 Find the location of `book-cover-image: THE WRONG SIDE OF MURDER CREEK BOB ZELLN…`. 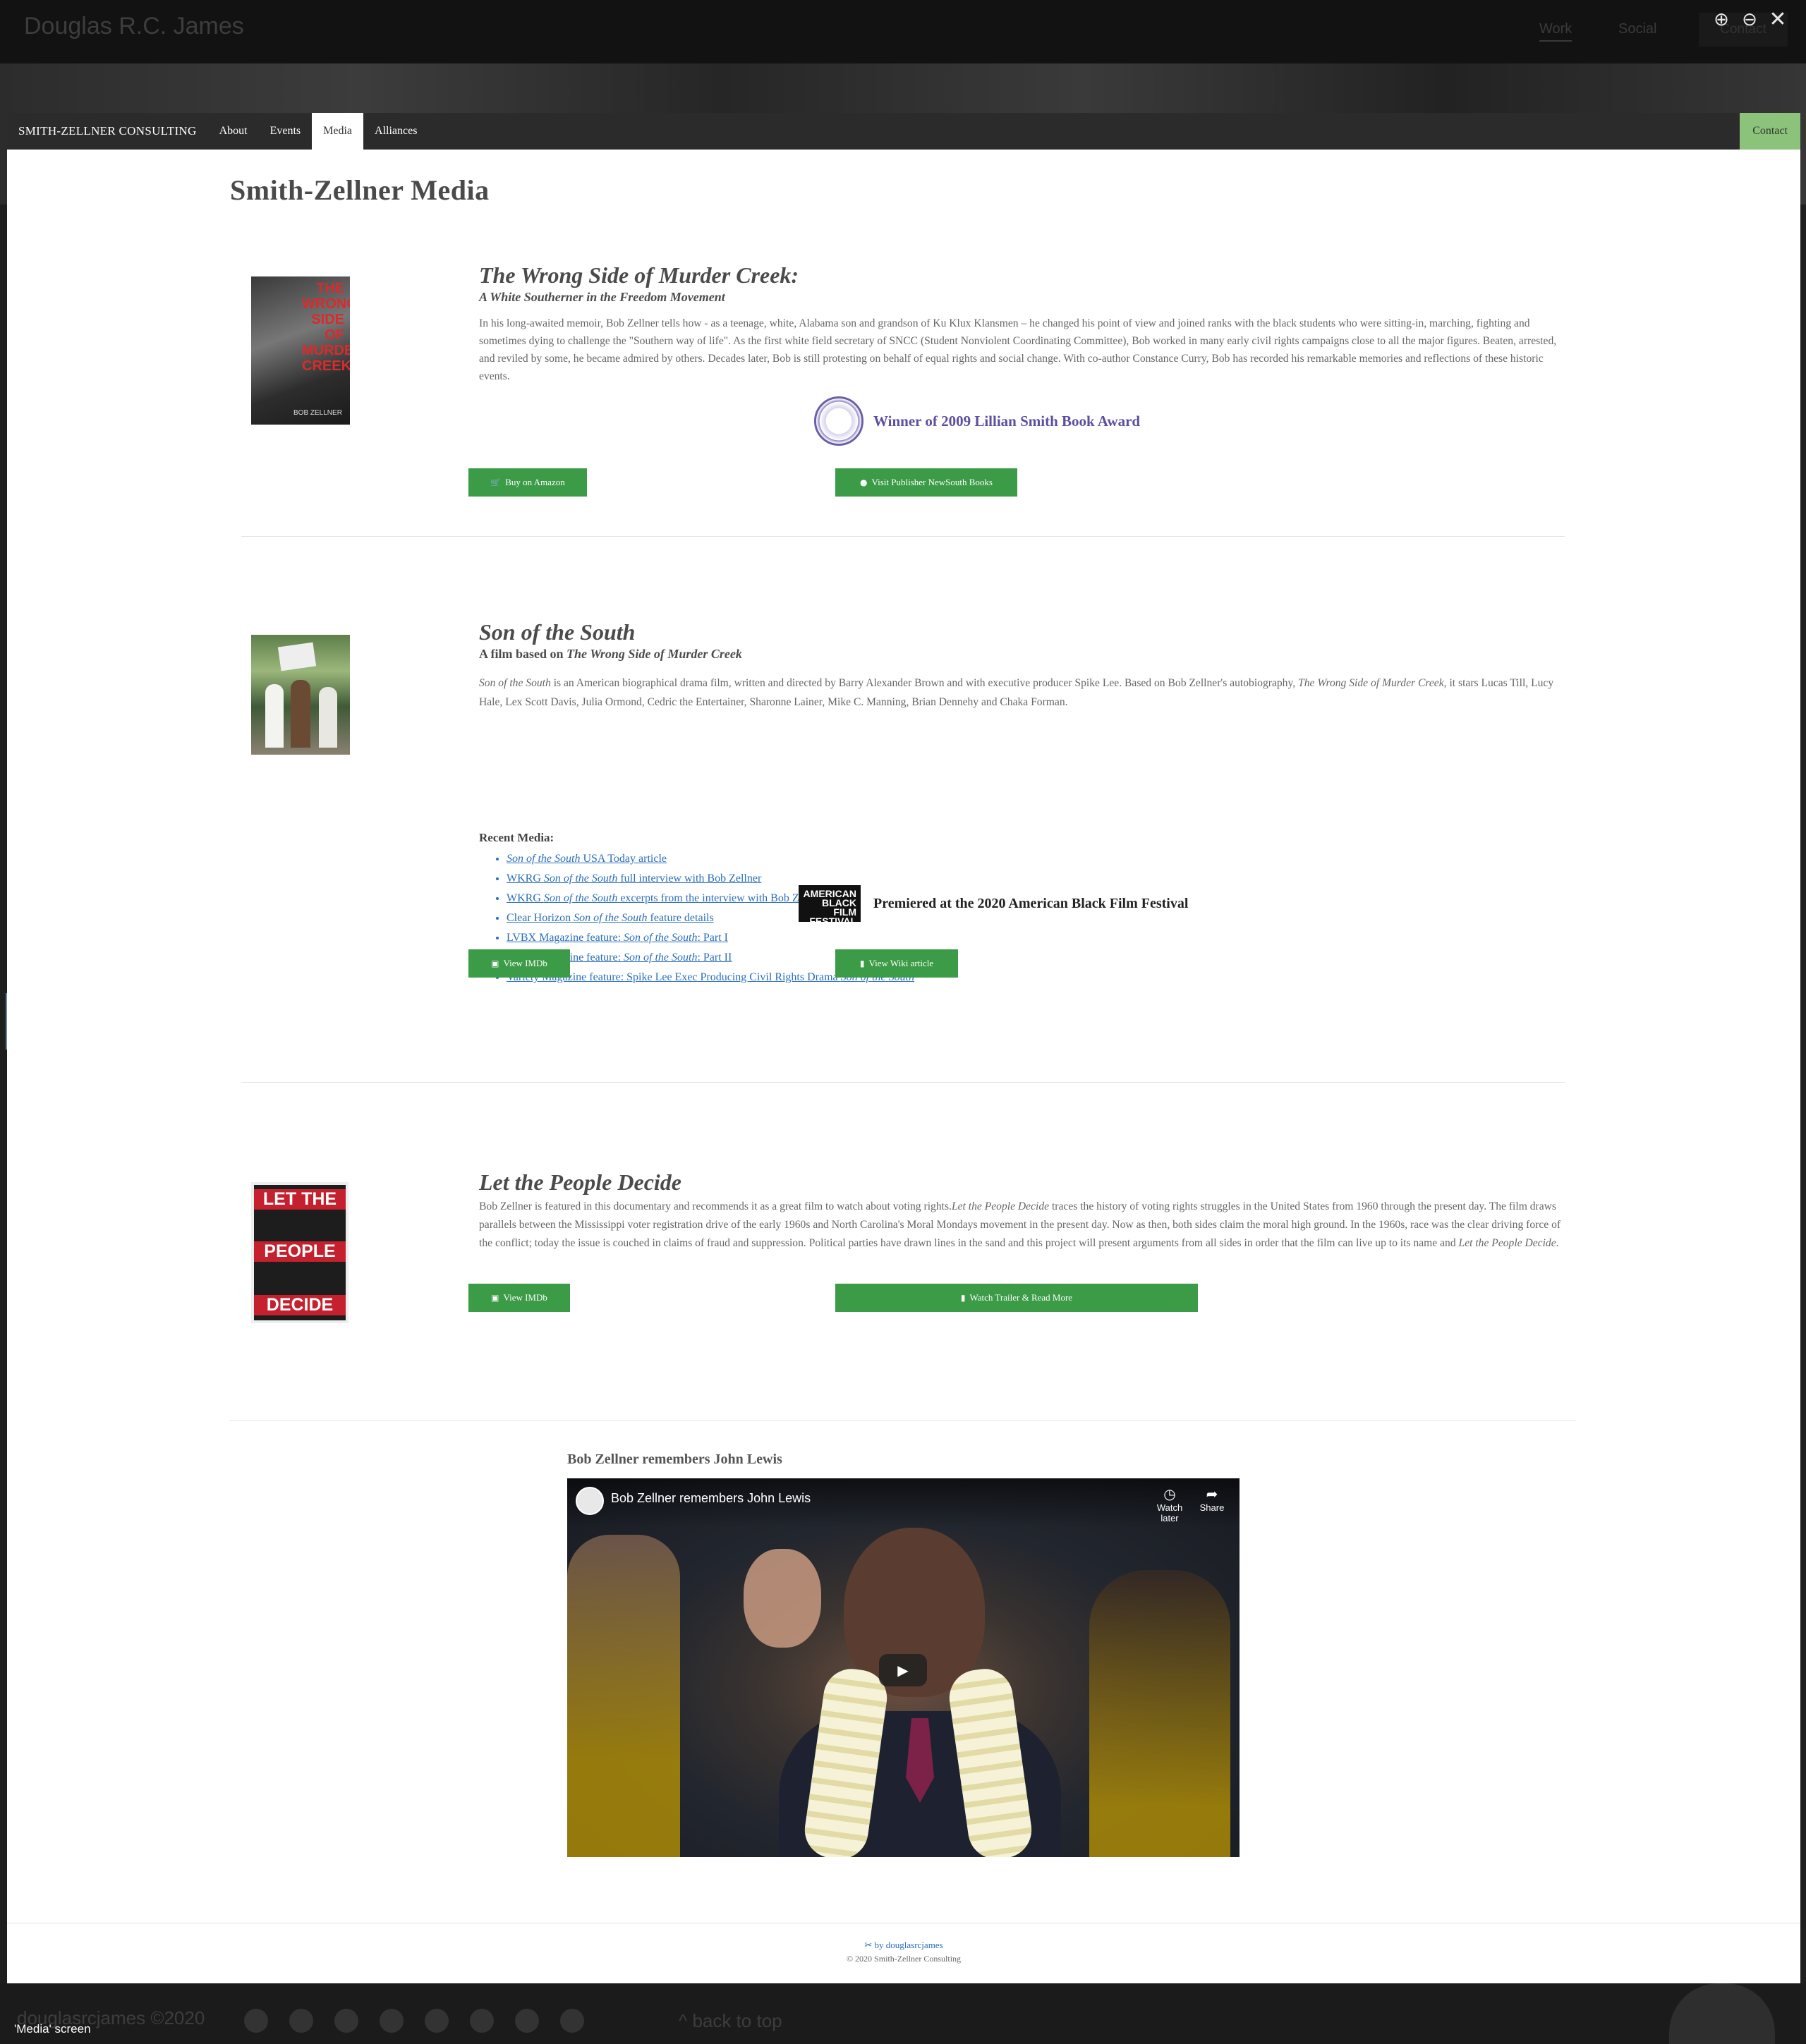

book-cover-image: THE WRONG SIDE OF MURDER CREEK BOB ZELLN… is located at coordinates (300, 350).